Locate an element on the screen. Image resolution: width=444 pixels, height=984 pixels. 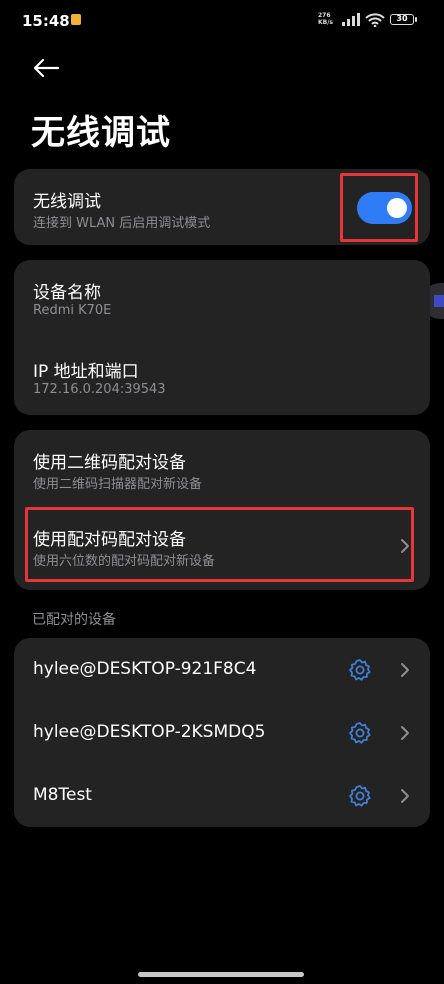
signal-icon is located at coordinates (351, 19).